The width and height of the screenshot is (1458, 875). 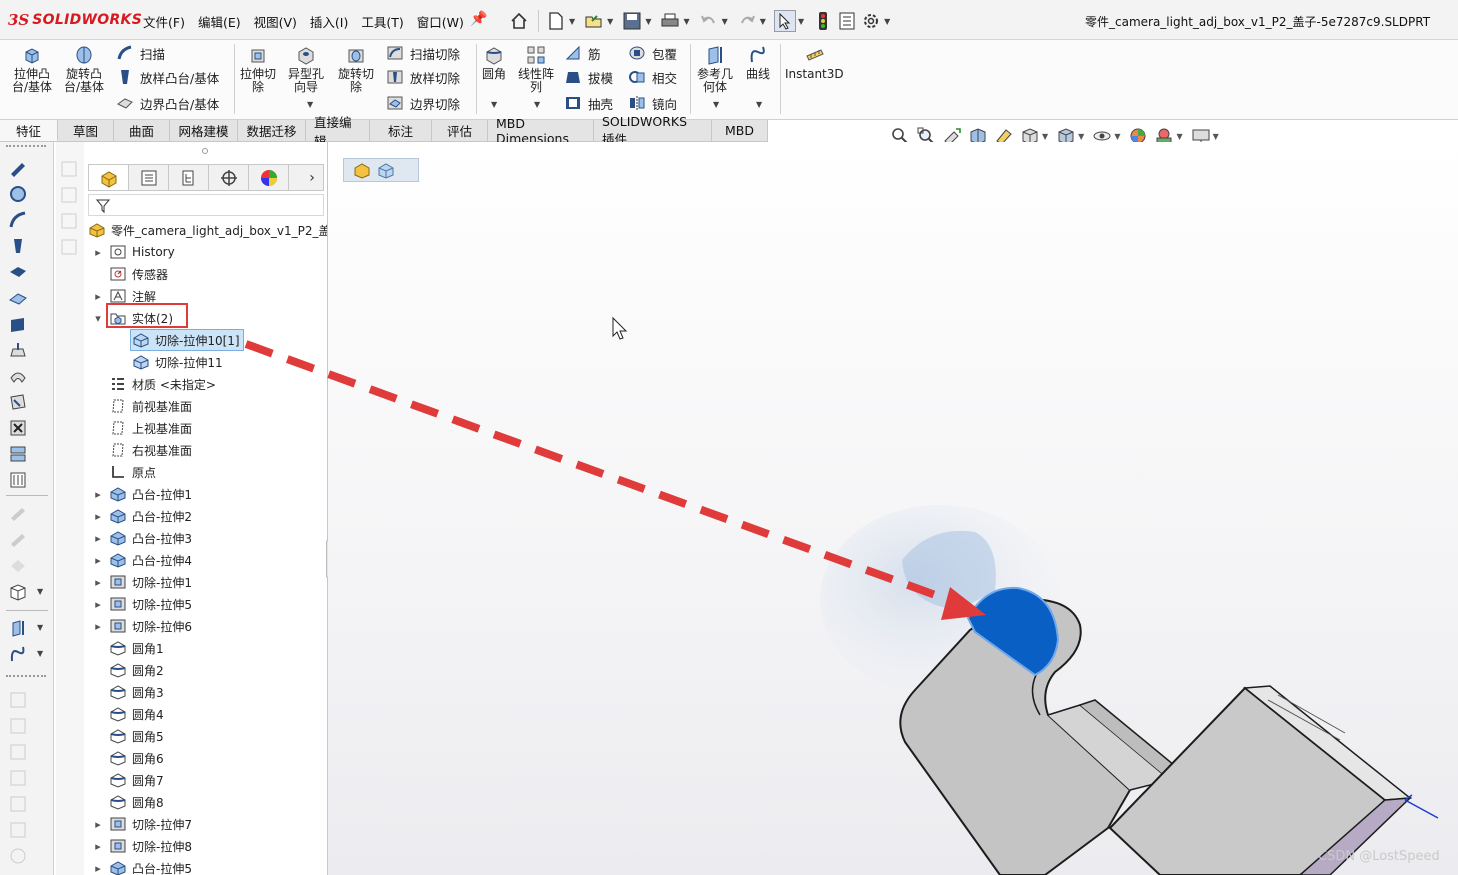 I want to click on tab-surfaces: 曲面, so click(x=142, y=130).